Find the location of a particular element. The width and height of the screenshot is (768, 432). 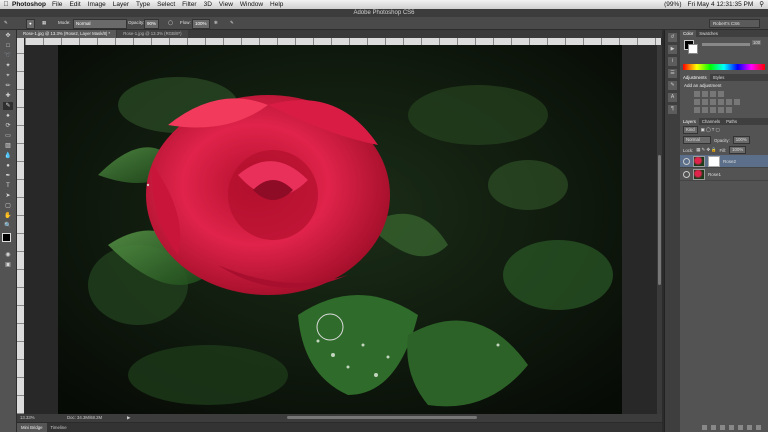

photo-filter-icon is located at coordinates (729, 102).